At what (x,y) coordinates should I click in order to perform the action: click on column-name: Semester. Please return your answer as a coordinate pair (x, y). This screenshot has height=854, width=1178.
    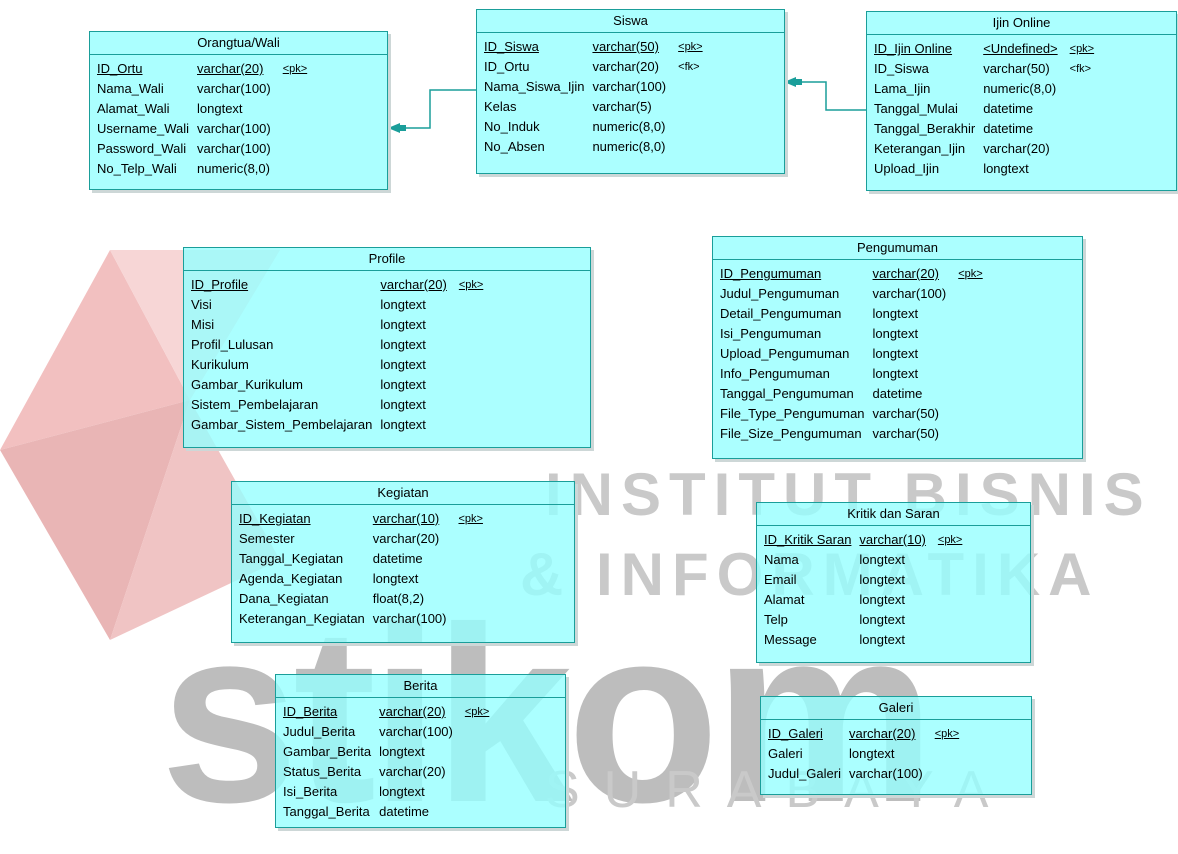
    Looking at the image, I should click on (267, 538).